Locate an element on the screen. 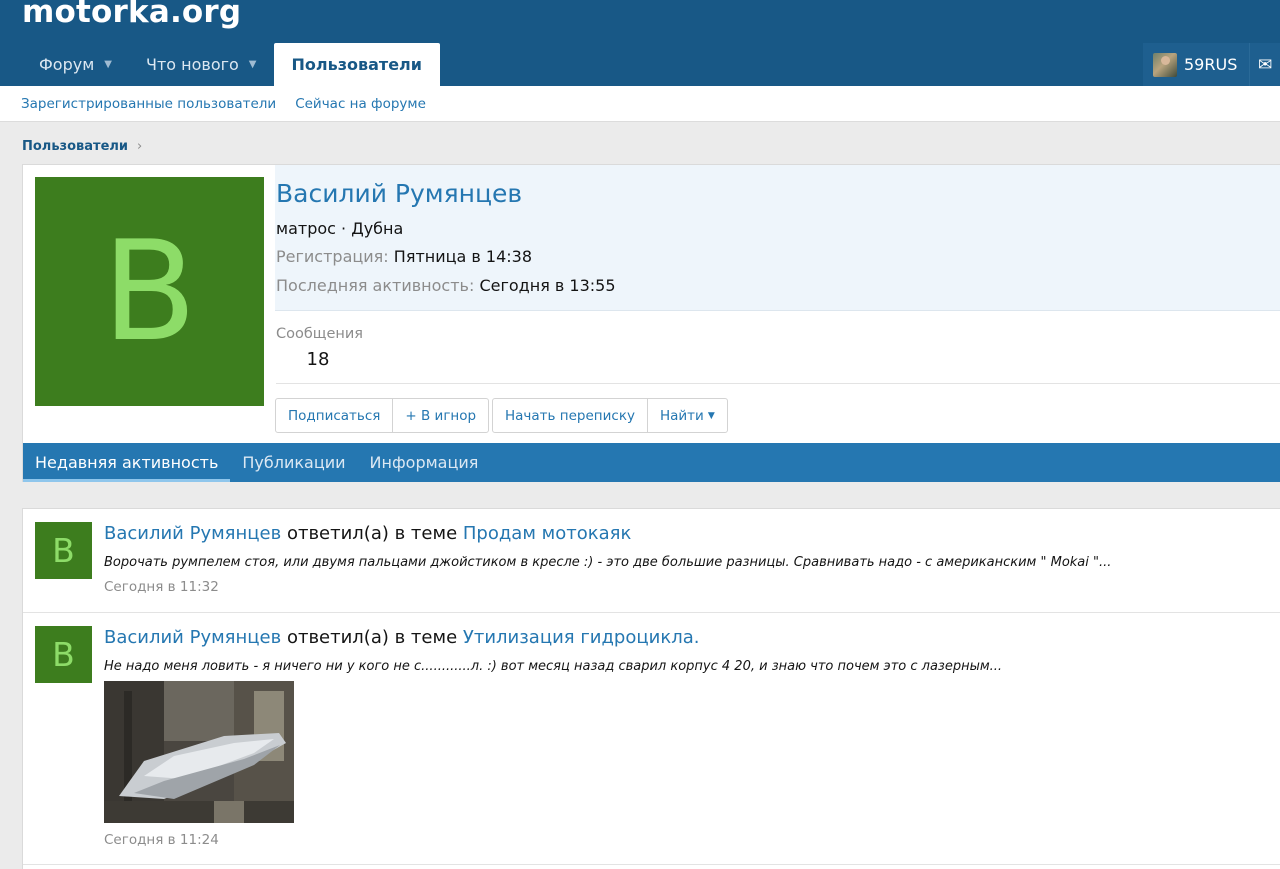 This screenshot has width=1280, height=869. nav-tab-label: Форум is located at coordinates (67, 64).